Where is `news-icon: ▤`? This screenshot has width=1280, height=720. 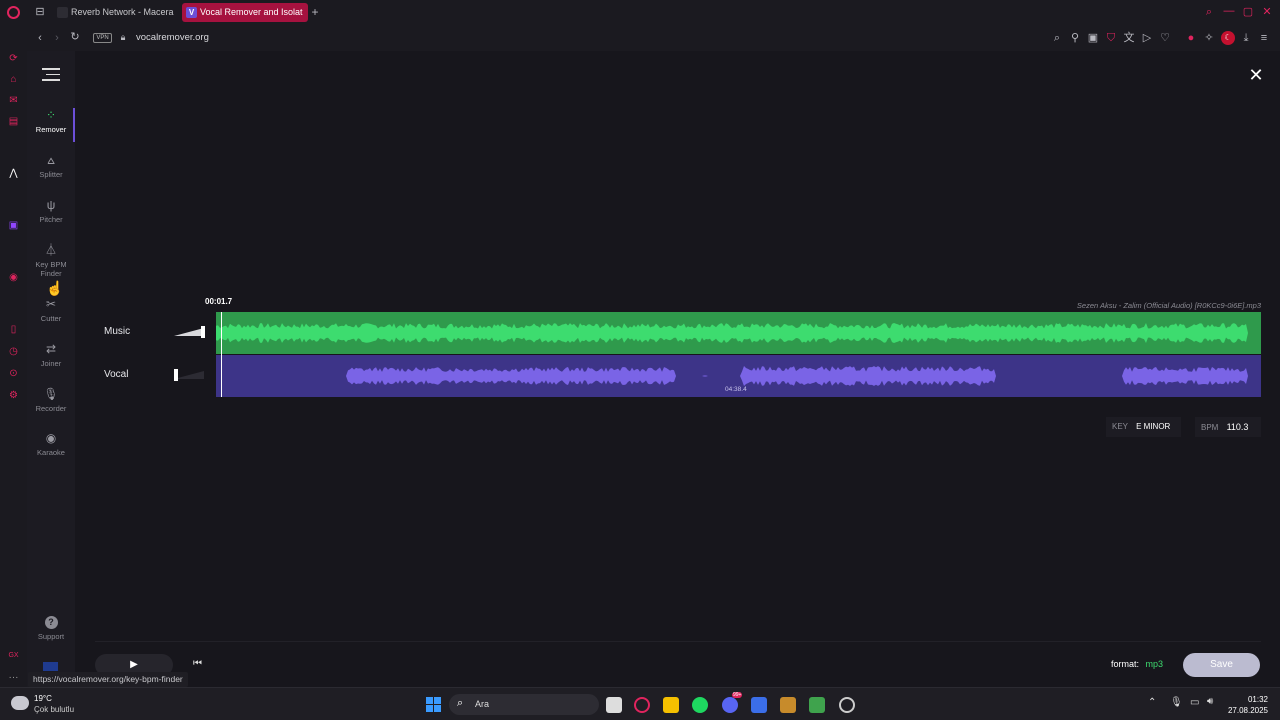 news-icon: ▤ is located at coordinates (13, 121).